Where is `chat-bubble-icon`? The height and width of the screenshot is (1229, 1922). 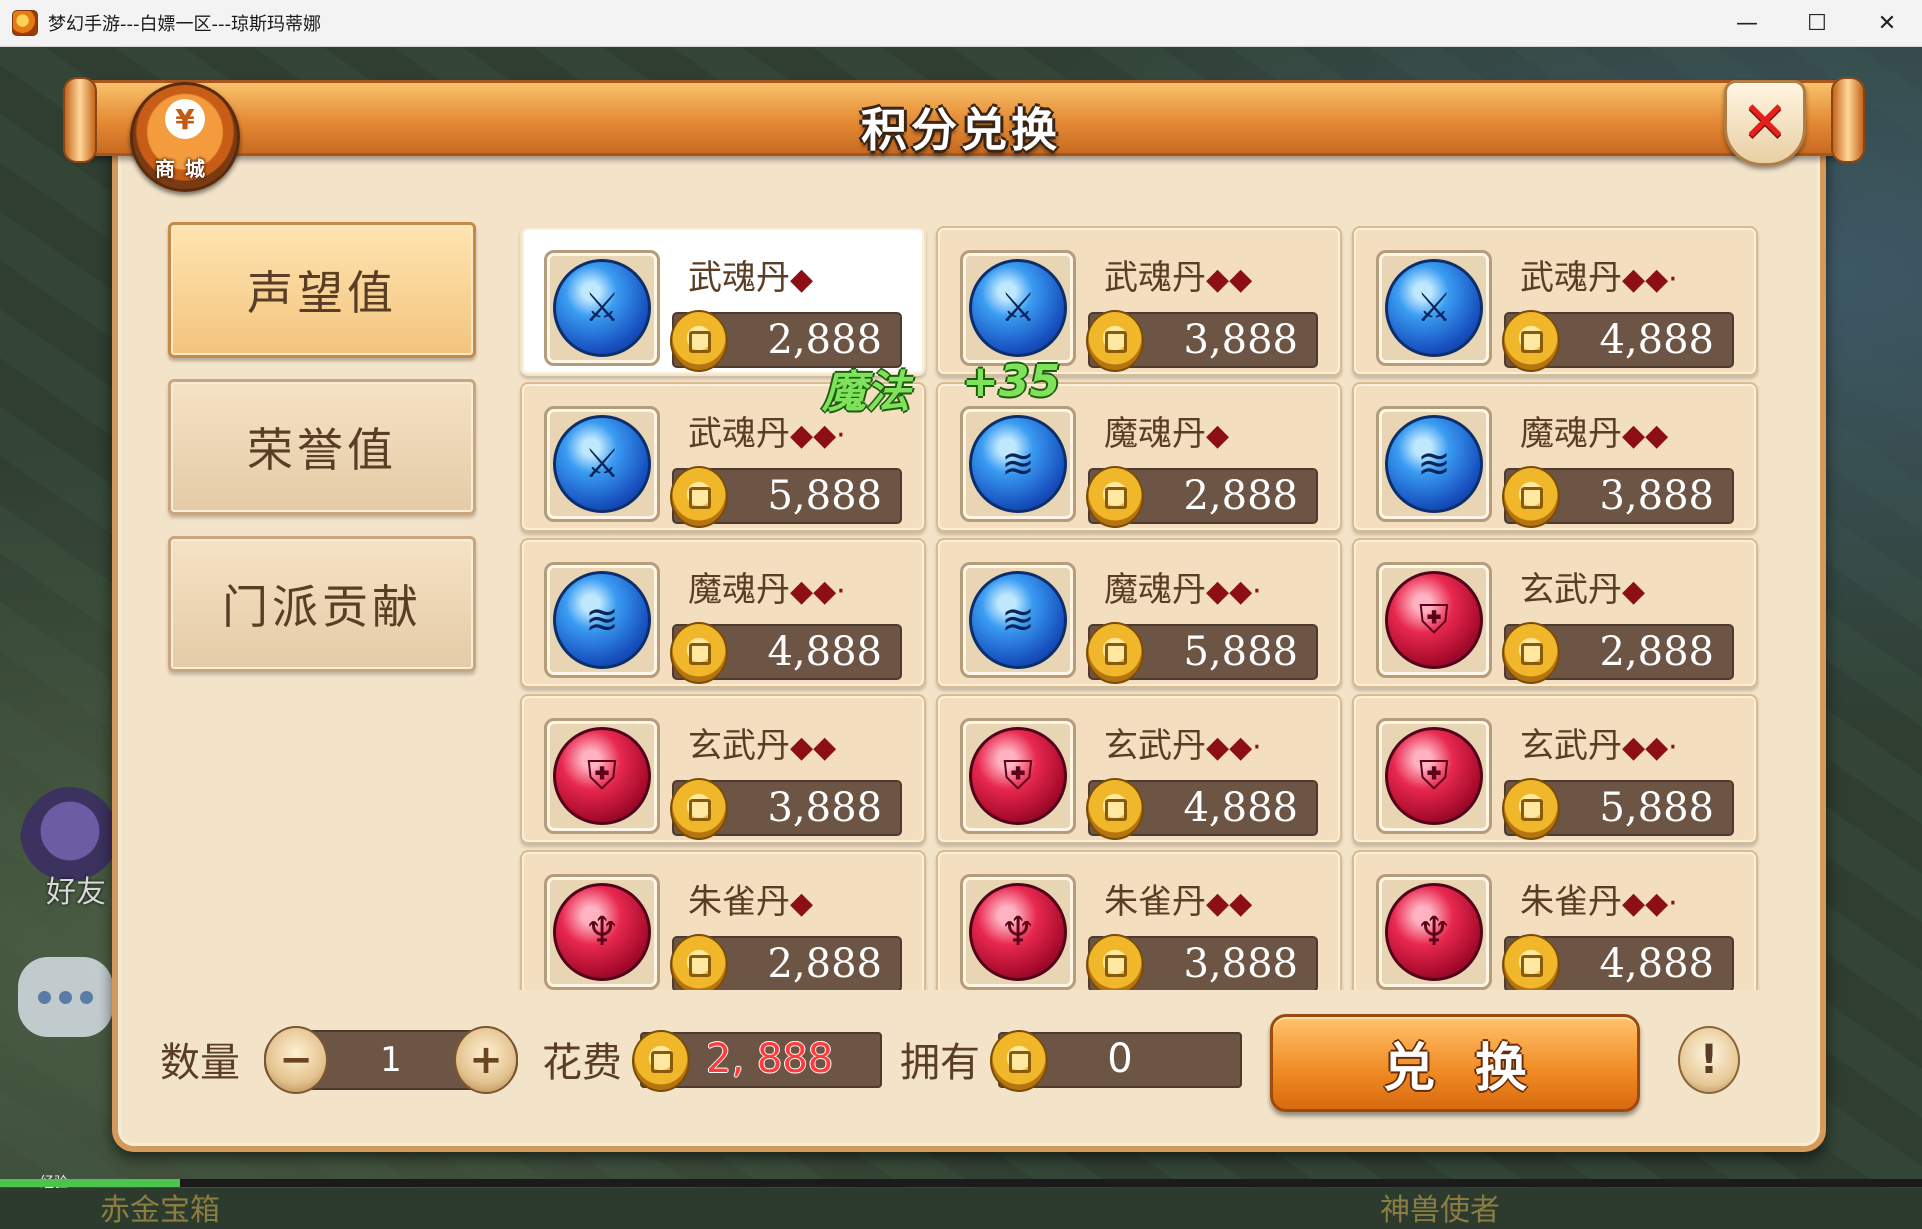
chat-bubble-icon is located at coordinates (65, 997).